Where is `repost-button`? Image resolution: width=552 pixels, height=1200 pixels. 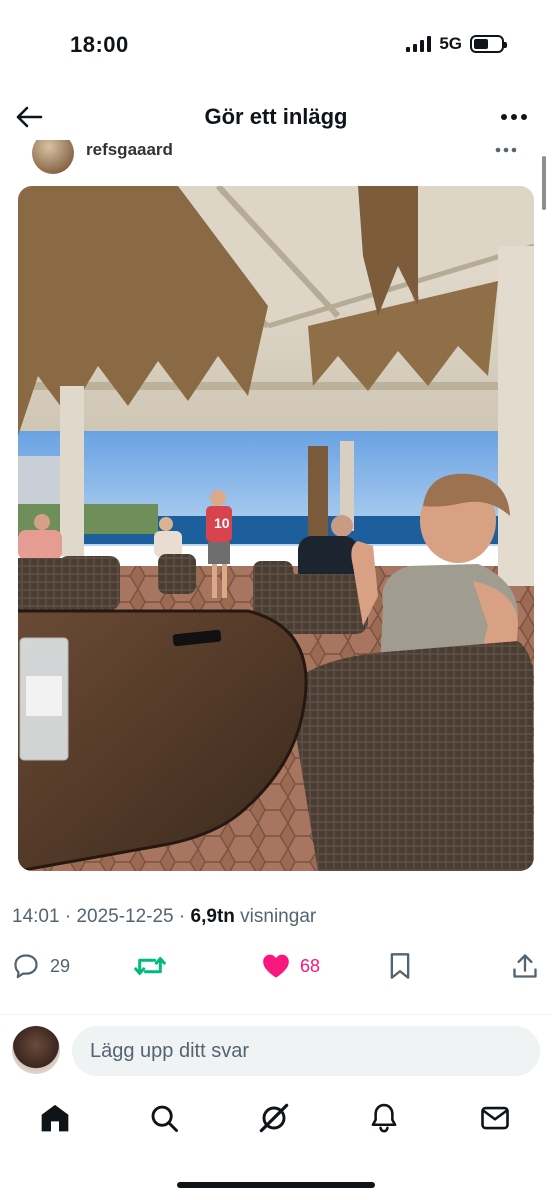
repost-button is located at coordinates (150, 966).